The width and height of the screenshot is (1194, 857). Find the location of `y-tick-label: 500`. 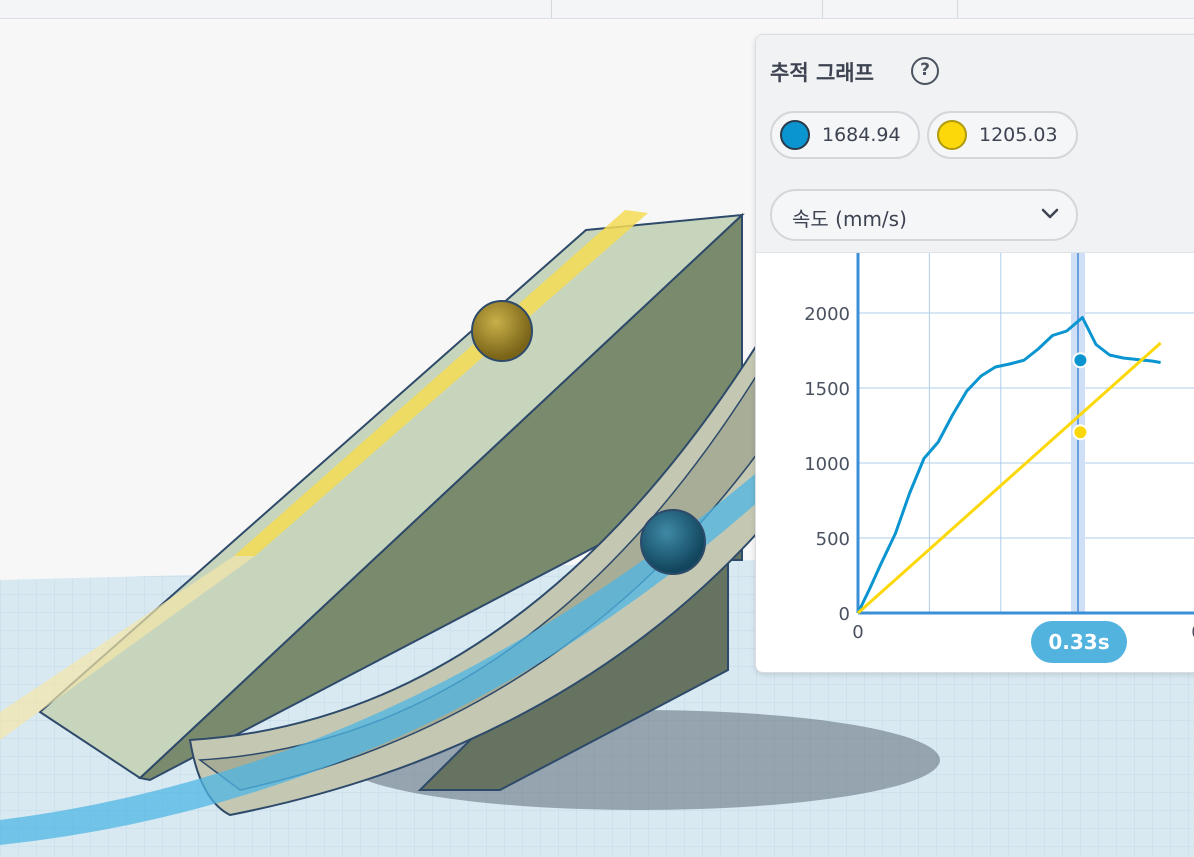

y-tick-label: 500 is located at coordinates (833, 539).